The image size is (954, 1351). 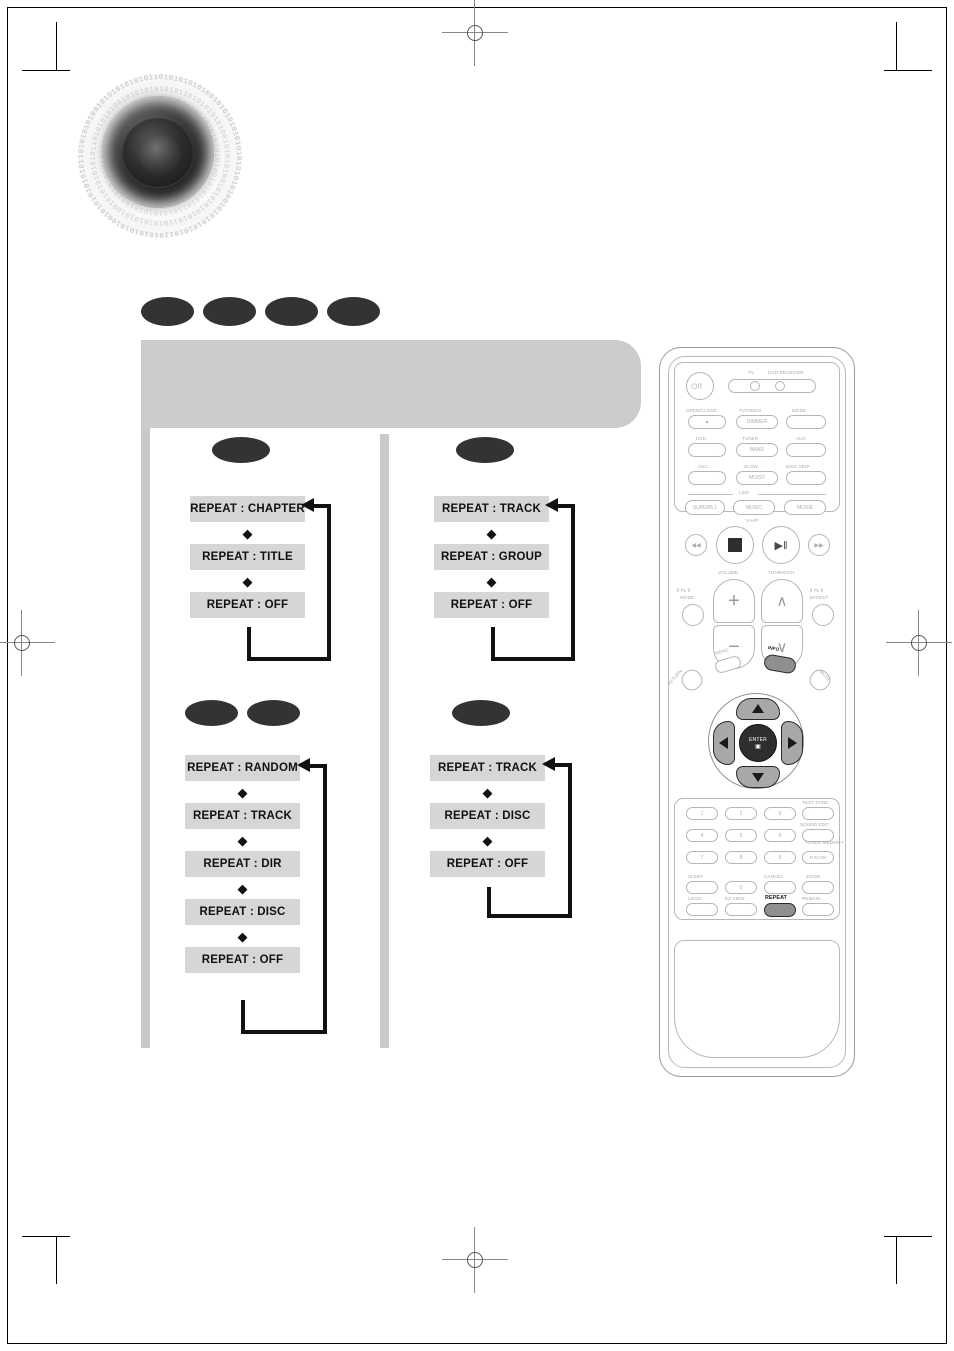 I want to click on repeat-button, so click(x=780, y=910).